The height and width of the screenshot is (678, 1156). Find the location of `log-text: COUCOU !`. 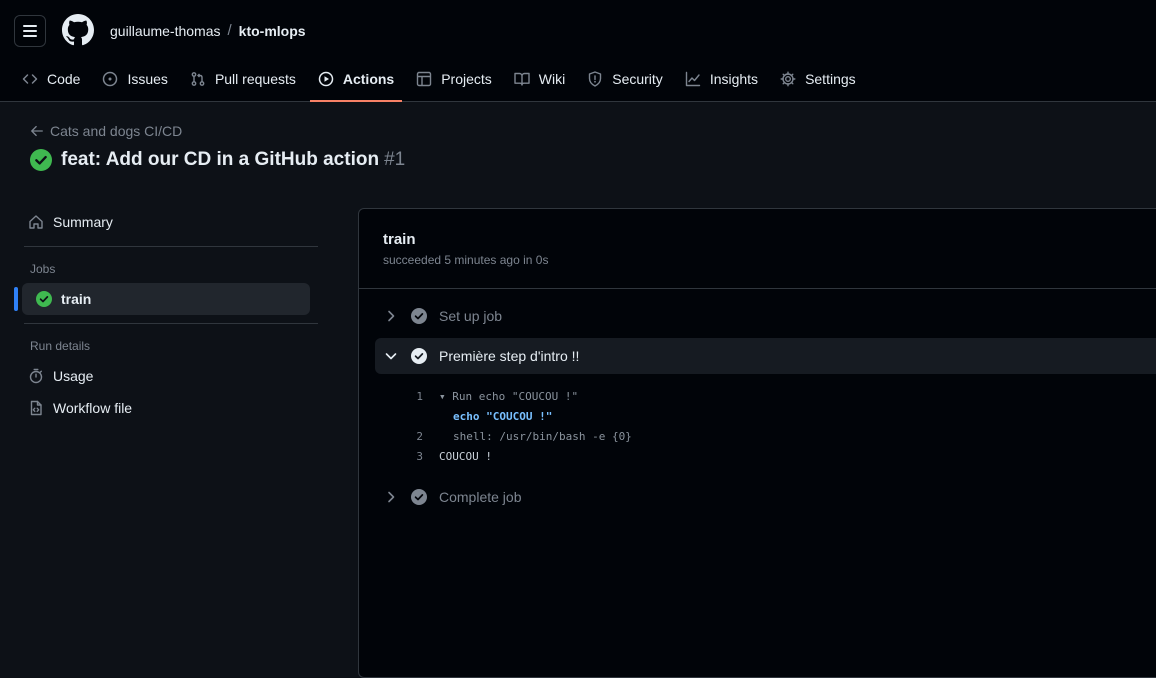

log-text: COUCOU ! is located at coordinates (465, 456).